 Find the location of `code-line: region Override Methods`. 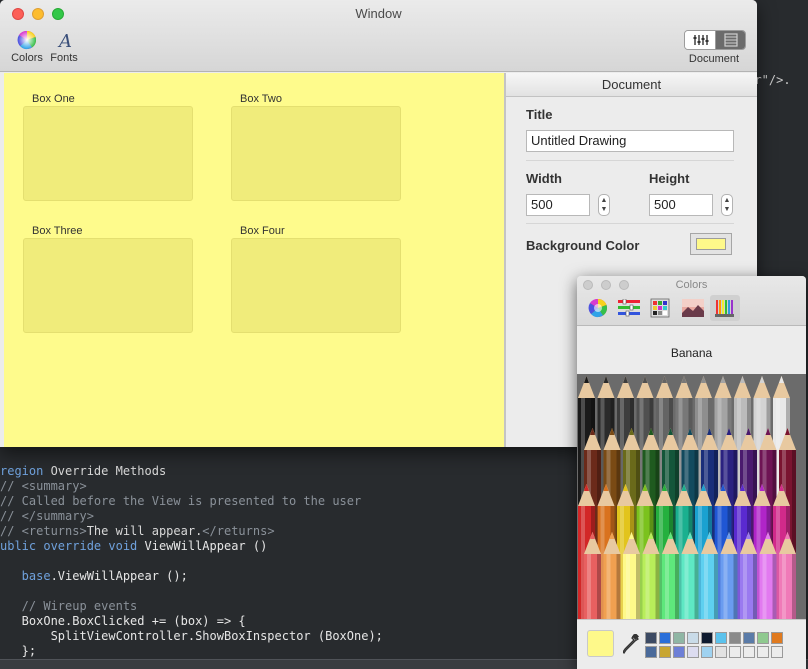

code-line: region Override Methods is located at coordinates (83, 471).